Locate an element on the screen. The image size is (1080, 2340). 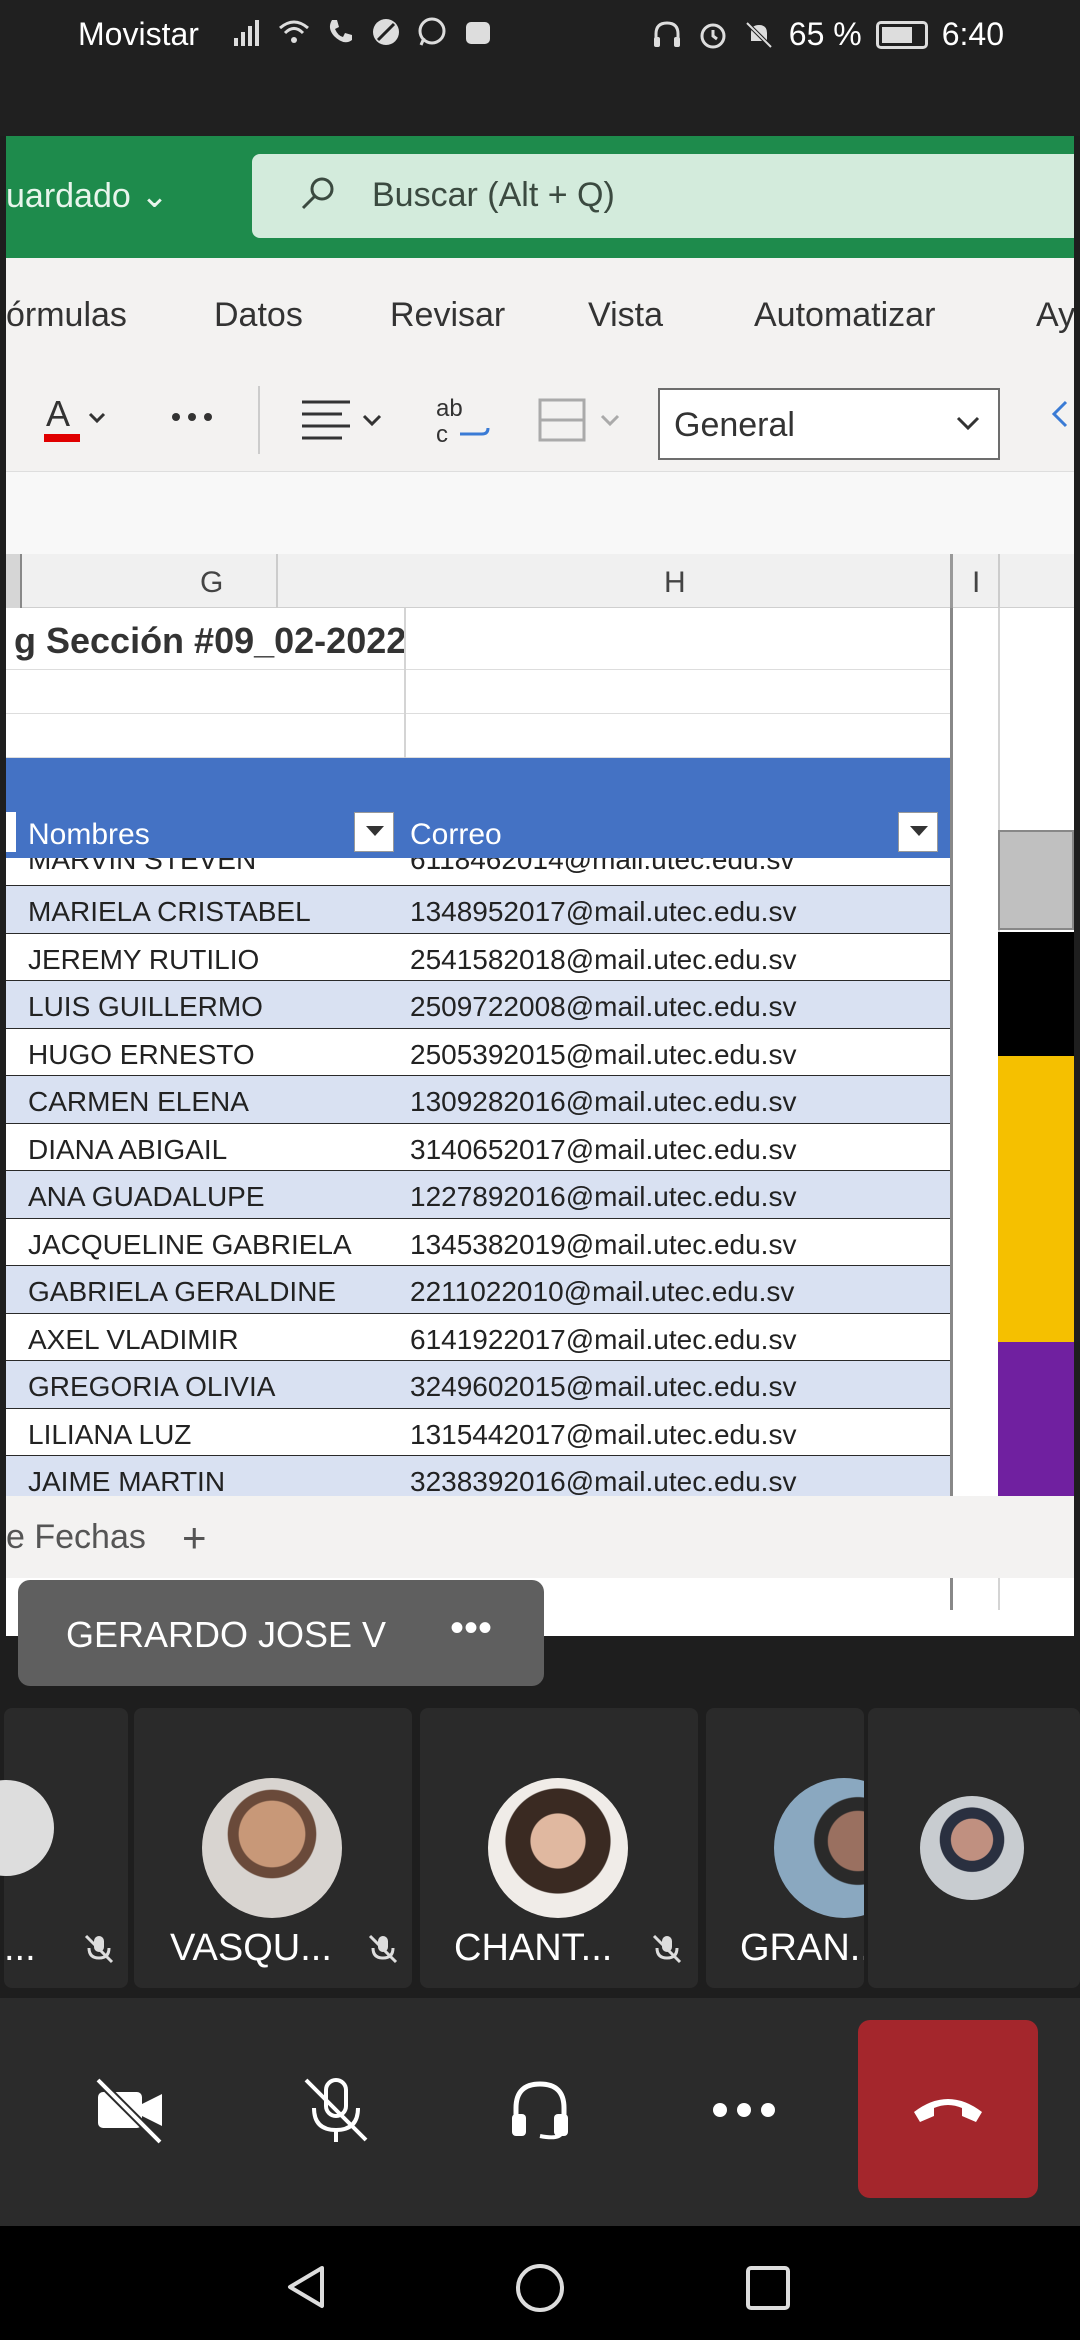
cell-correo: 2211022010@mail.utec.edu.sv is located at coordinates (602, 1292).